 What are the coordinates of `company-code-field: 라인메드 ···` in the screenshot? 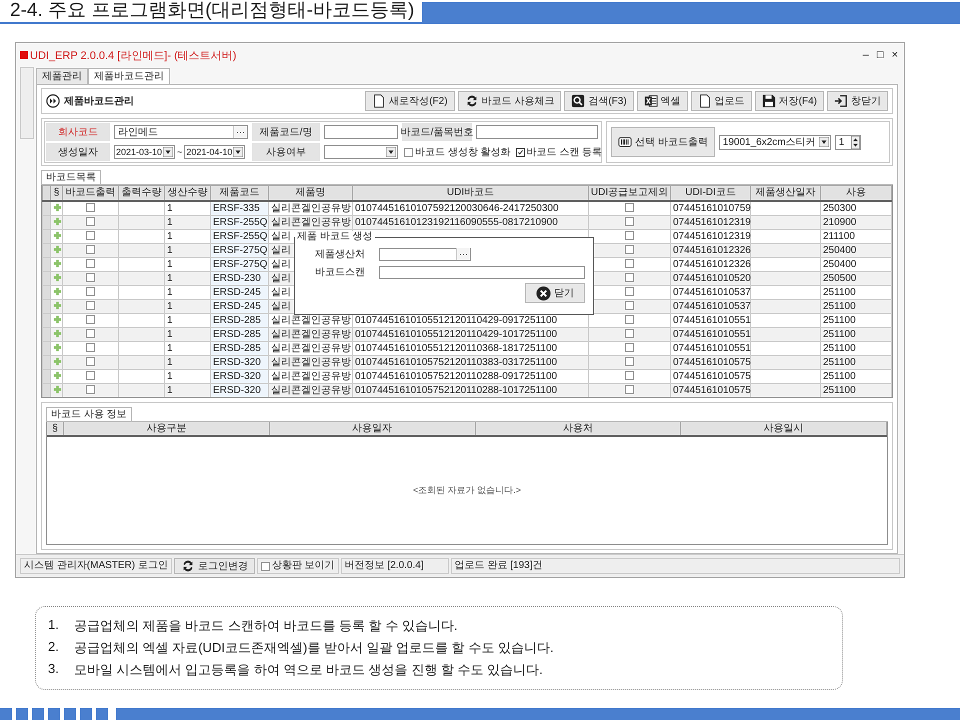 It's located at (181, 132).